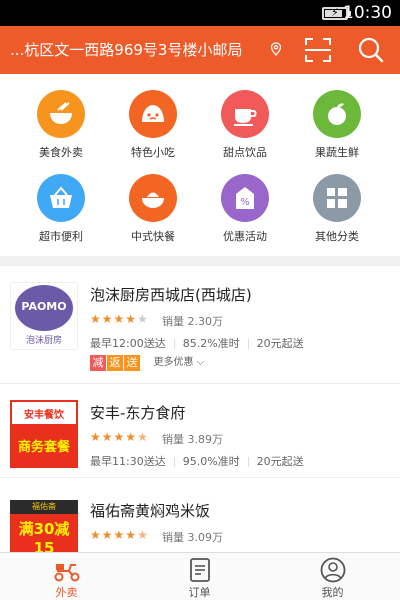 The height and width of the screenshot is (600, 400). Describe the element at coordinates (337, 236) in the screenshot. I see `category-label: 其他分类` at that location.